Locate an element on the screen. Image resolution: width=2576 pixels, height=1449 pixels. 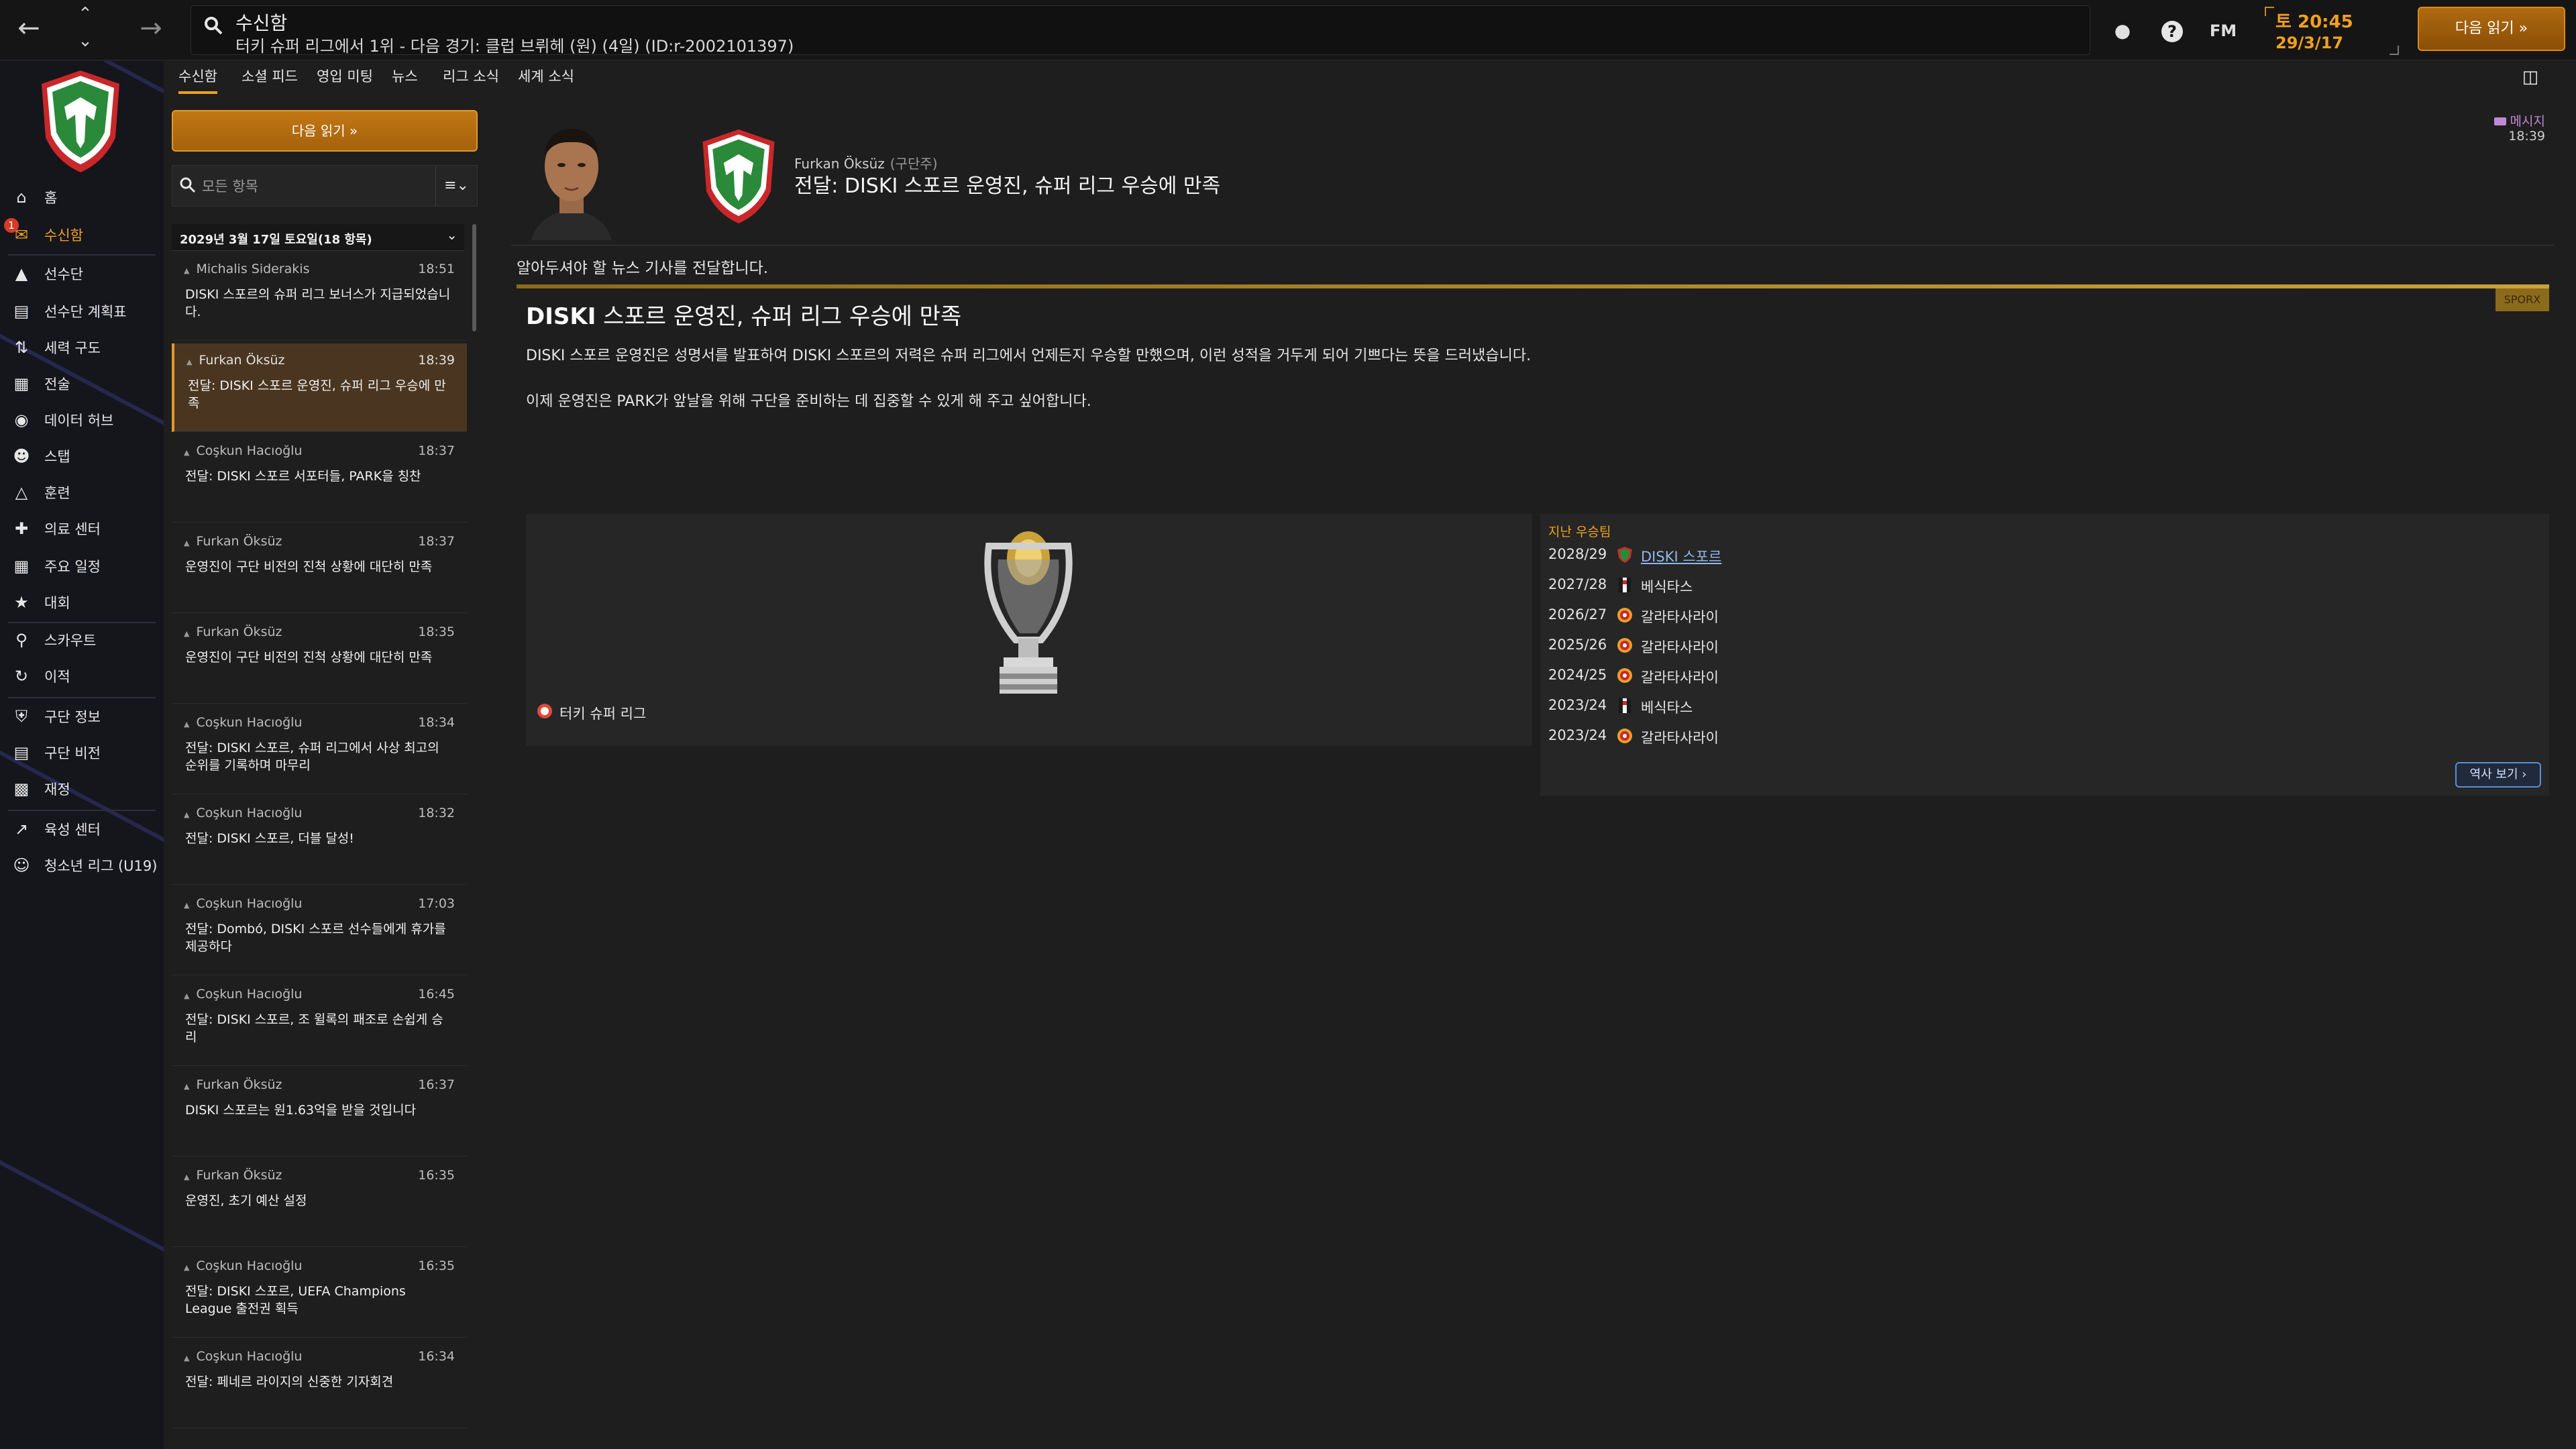
scout-icon: ⚲ is located at coordinates (21, 640).